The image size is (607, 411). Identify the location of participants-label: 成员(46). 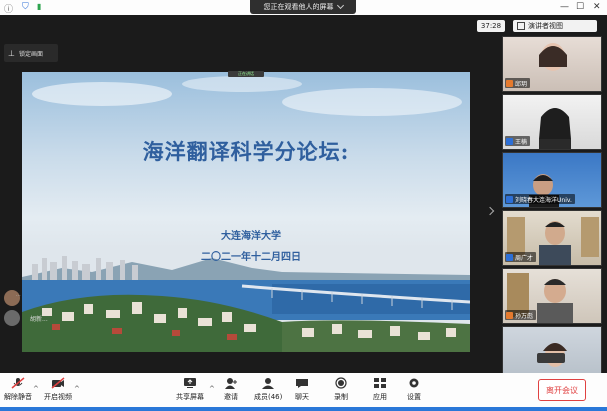
(268, 397).